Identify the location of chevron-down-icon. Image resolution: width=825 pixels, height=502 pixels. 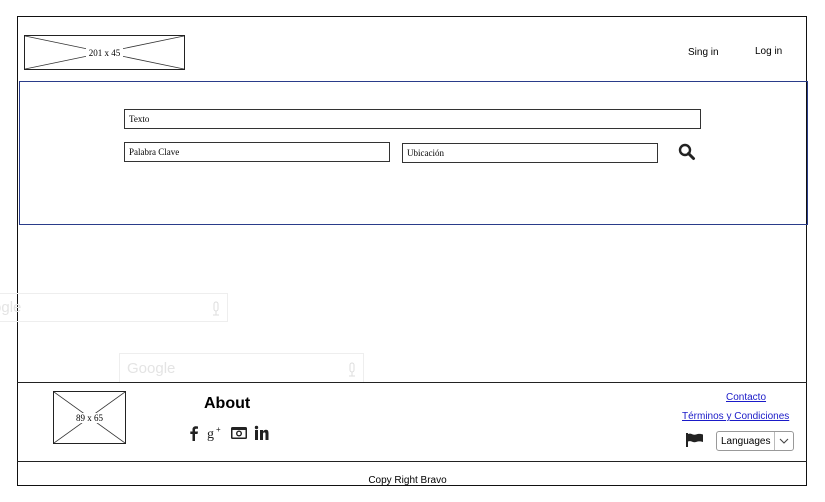
(784, 441).